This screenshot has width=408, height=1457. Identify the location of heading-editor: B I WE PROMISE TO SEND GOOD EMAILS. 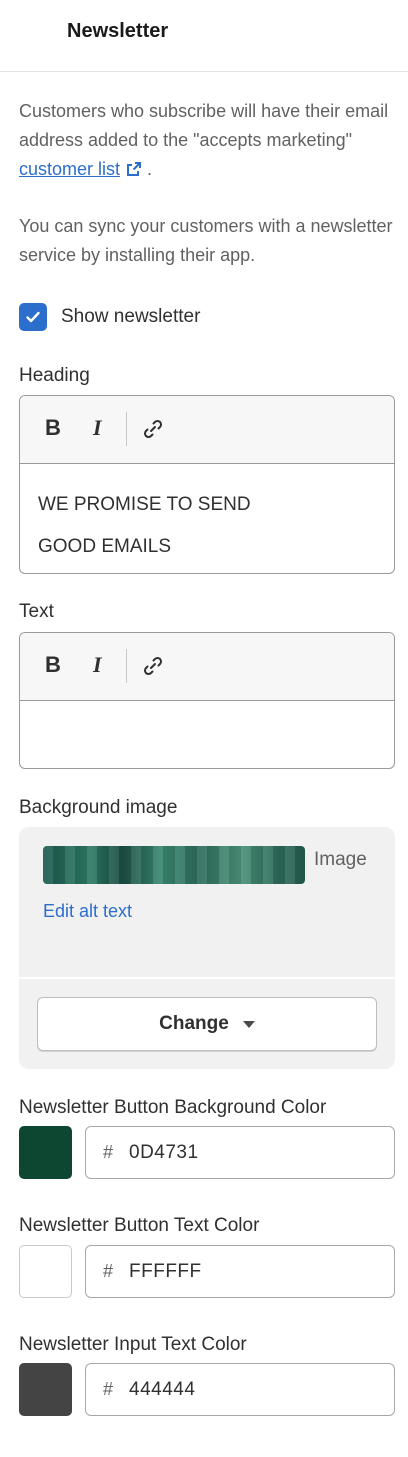
(207, 484).